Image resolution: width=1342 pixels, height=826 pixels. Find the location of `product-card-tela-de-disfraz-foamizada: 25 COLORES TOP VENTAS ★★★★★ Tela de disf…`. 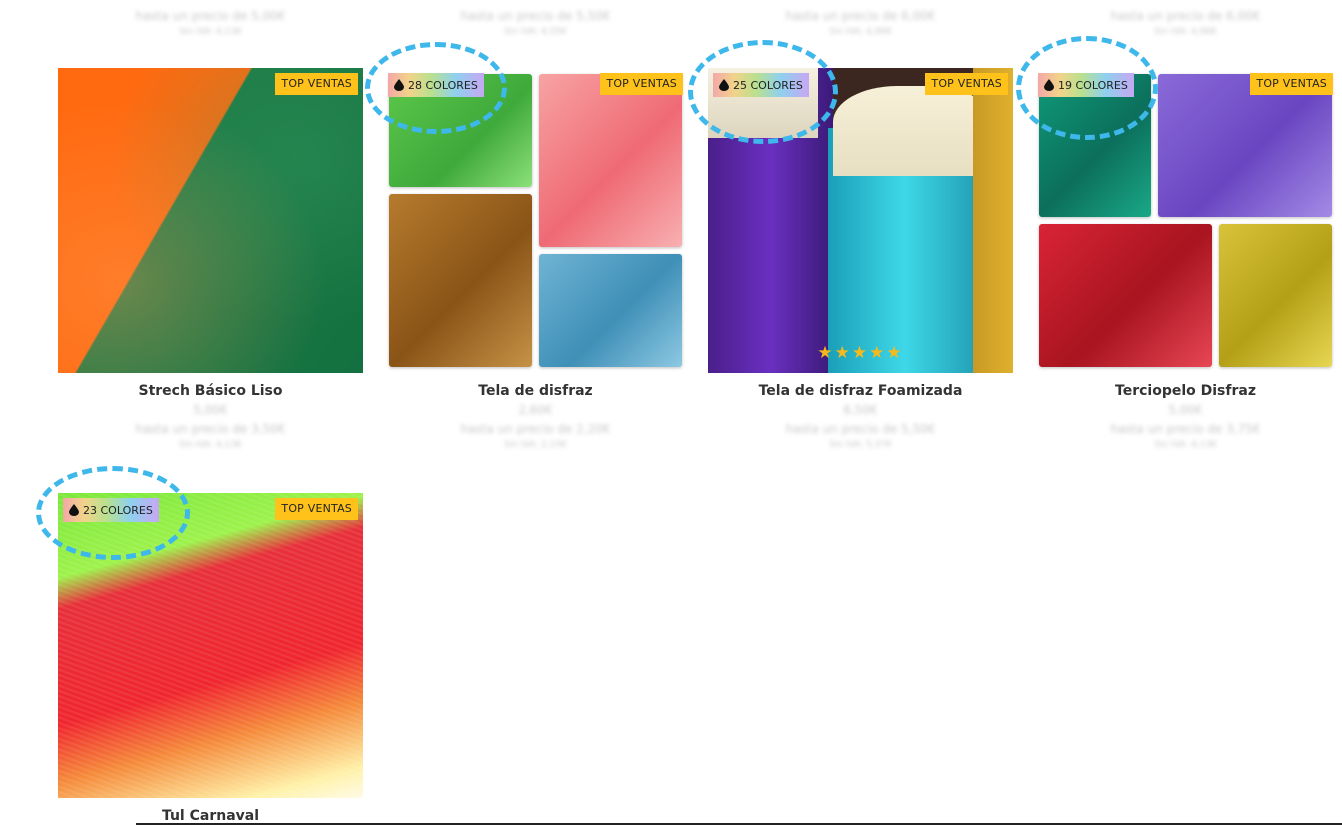

product-card-tela-de-disfraz-foamizada: 25 COLORES TOP VENTAS ★★★★★ Tela de disf… is located at coordinates (860, 259).